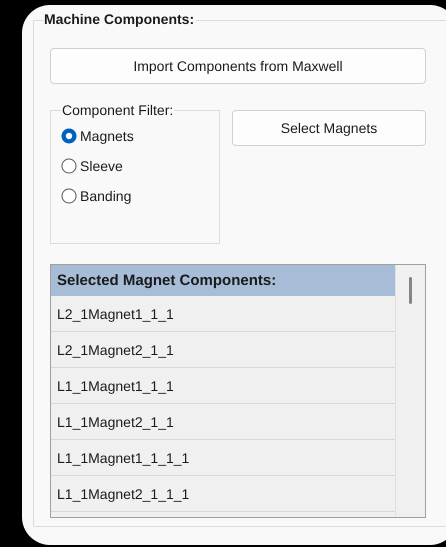  Describe the element at coordinates (107, 136) in the screenshot. I see `radio-label: Magnets` at that location.